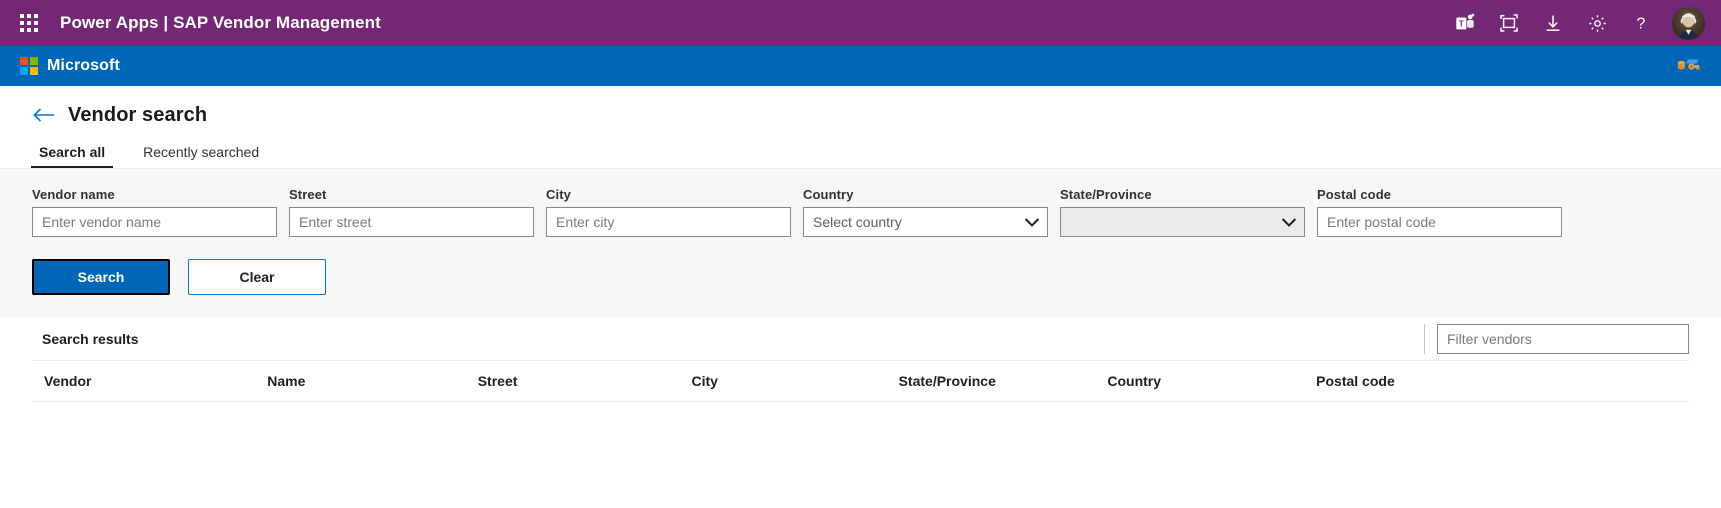 The width and height of the screenshot is (1721, 508). Describe the element at coordinates (220, 22) in the screenshot. I see `app-title: Power Apps | SAP Vendor Management` at that location.